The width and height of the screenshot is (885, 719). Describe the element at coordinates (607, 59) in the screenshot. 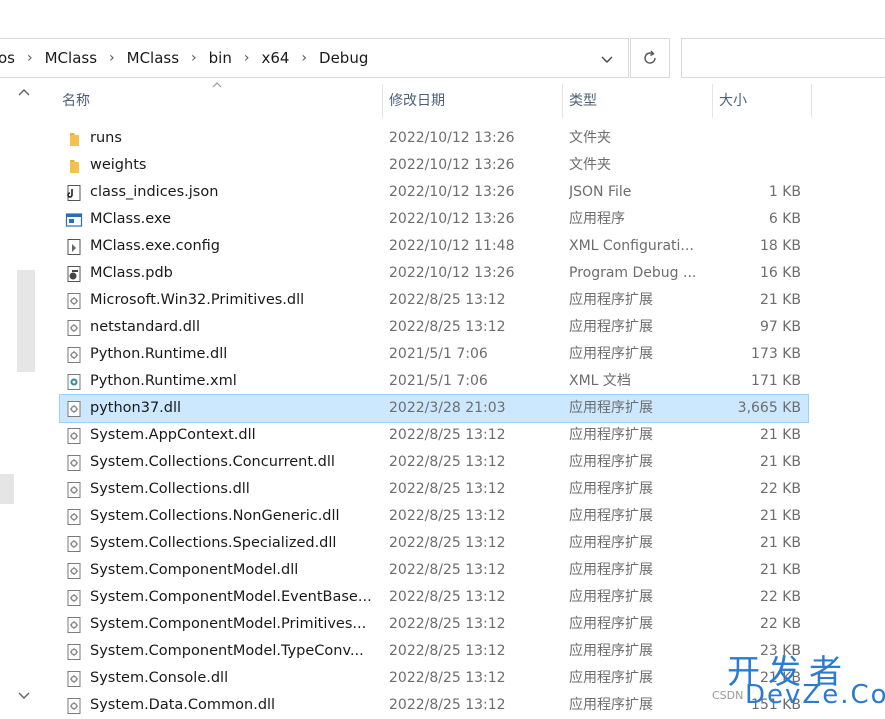

I see `chevron-down-icon` at that location.